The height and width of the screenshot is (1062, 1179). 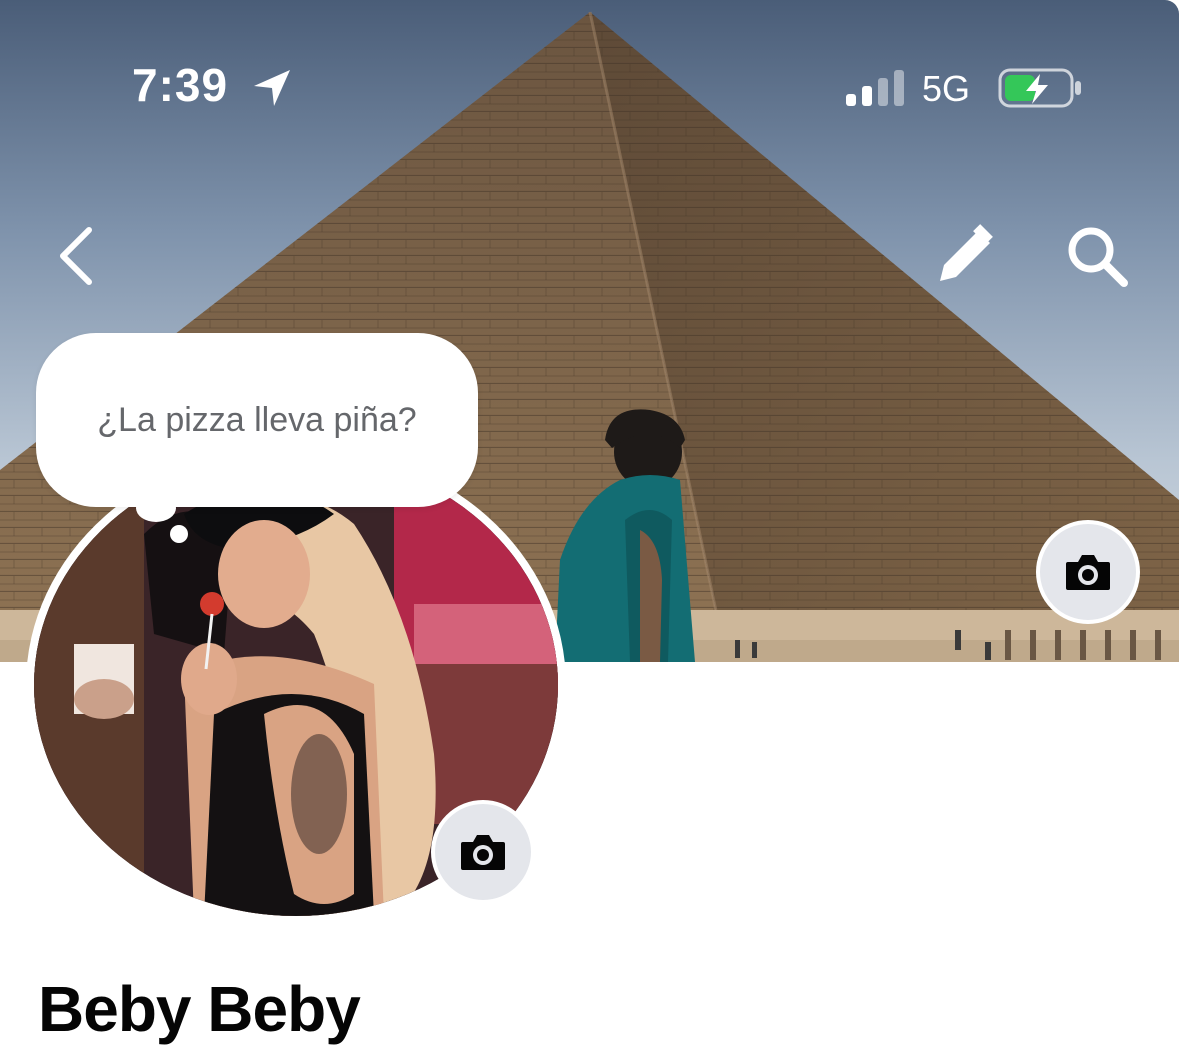 I want to click on note-bubble: ¿La pizza lleva piña?, so click(x=257, y=420).